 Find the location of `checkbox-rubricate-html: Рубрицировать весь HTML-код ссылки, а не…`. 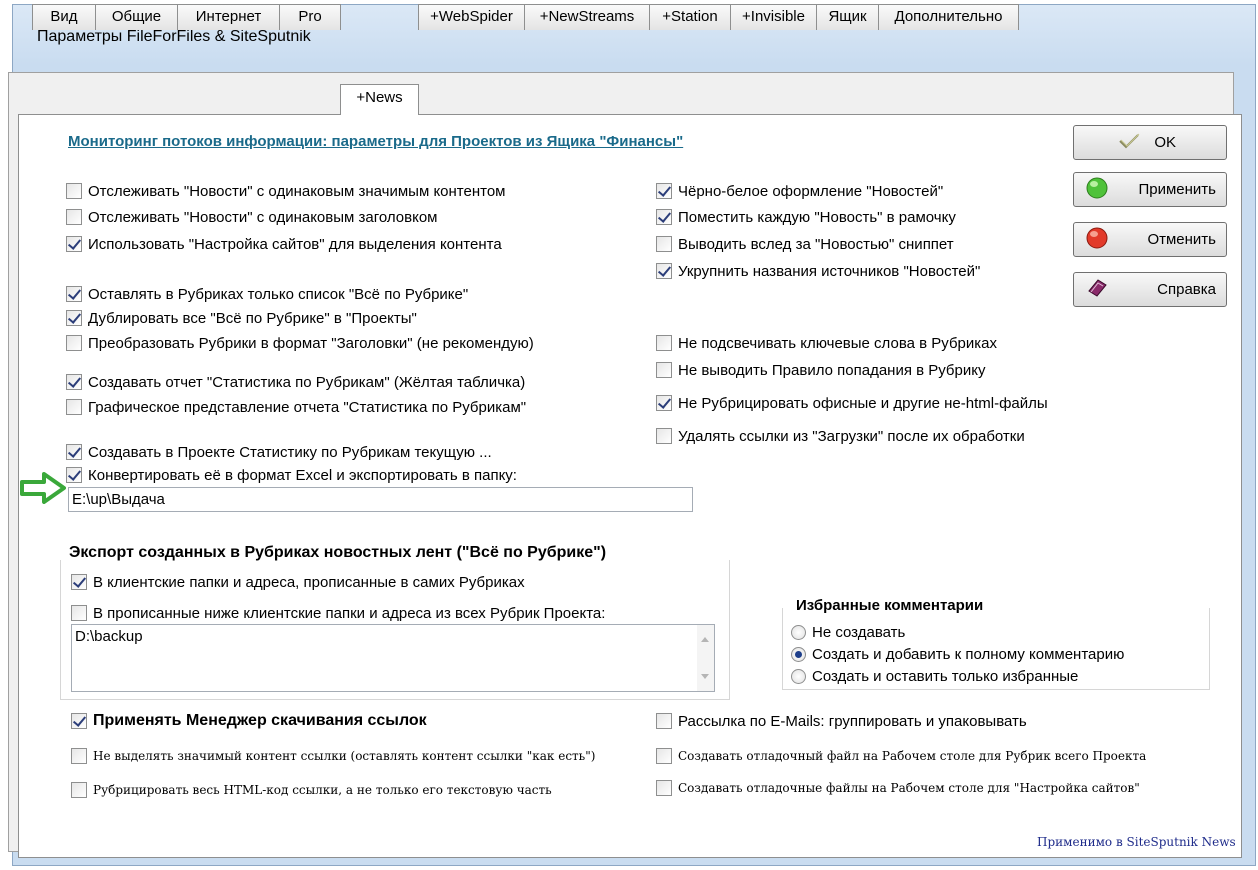

checkbox-rubricate-html: Рубрицировать весь HTML-код ссылки, а не… is located at coordinates (311, 790).